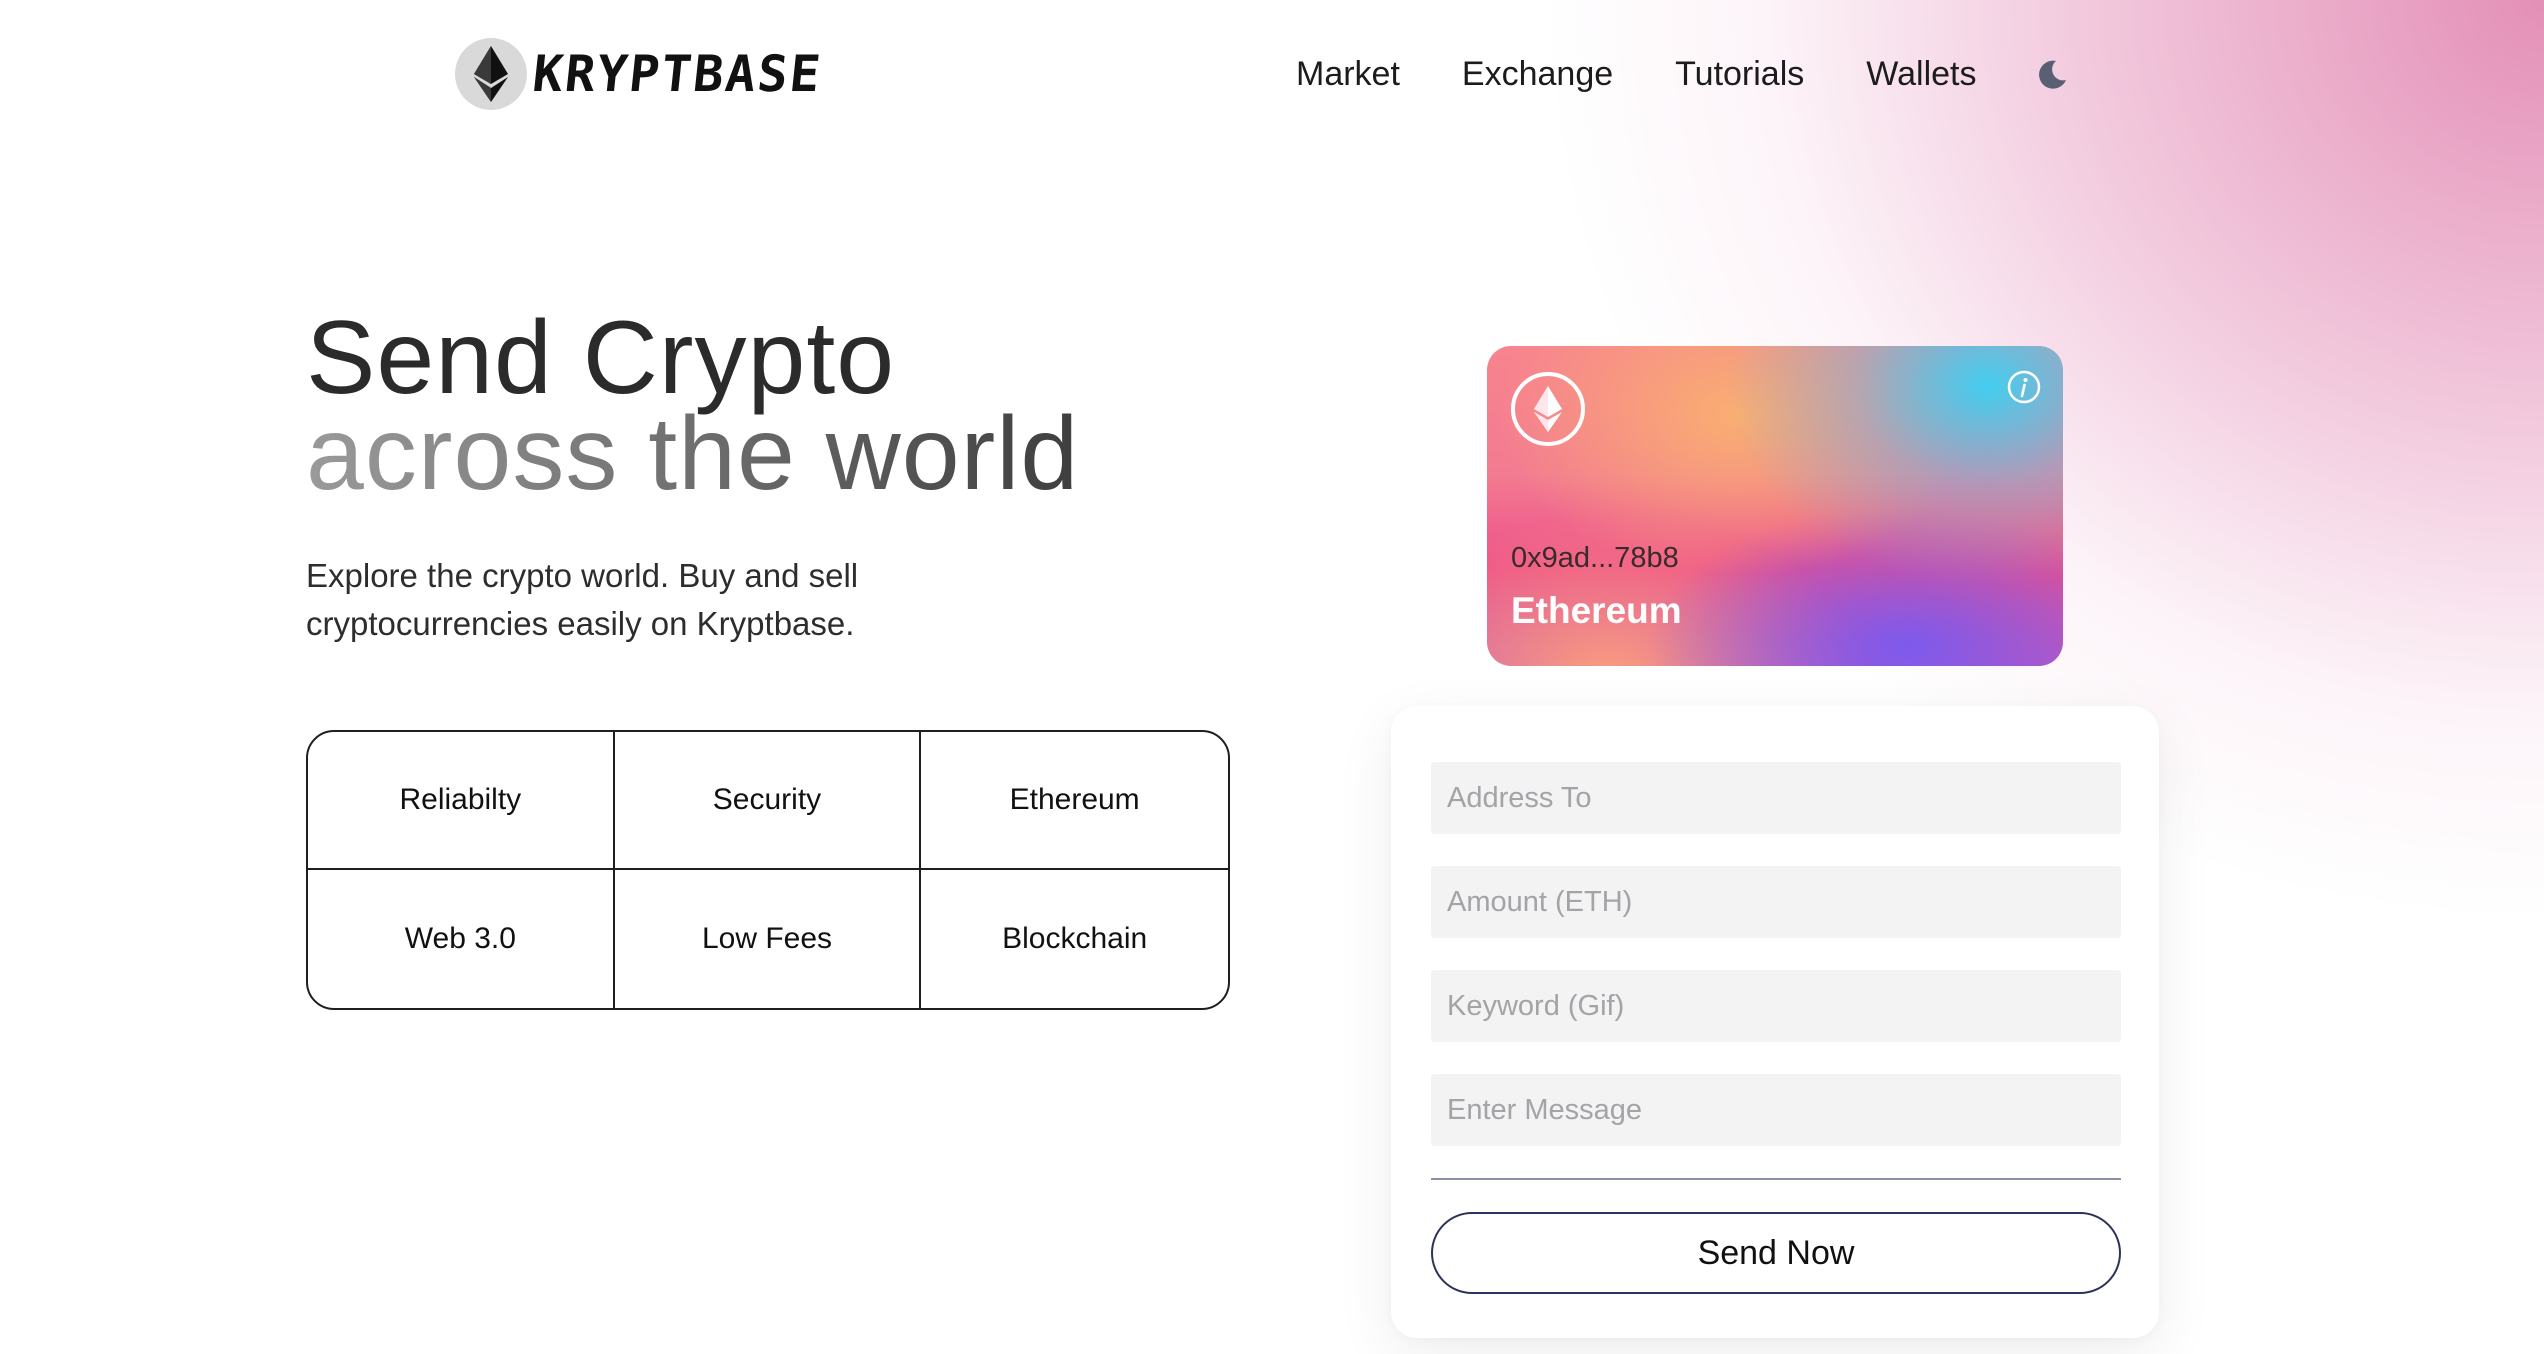 This screenshot has height=1354, width=2544. Describe the element at coordinates (768, 801) in the screenshot. I see `feature-security: Security` at that location.